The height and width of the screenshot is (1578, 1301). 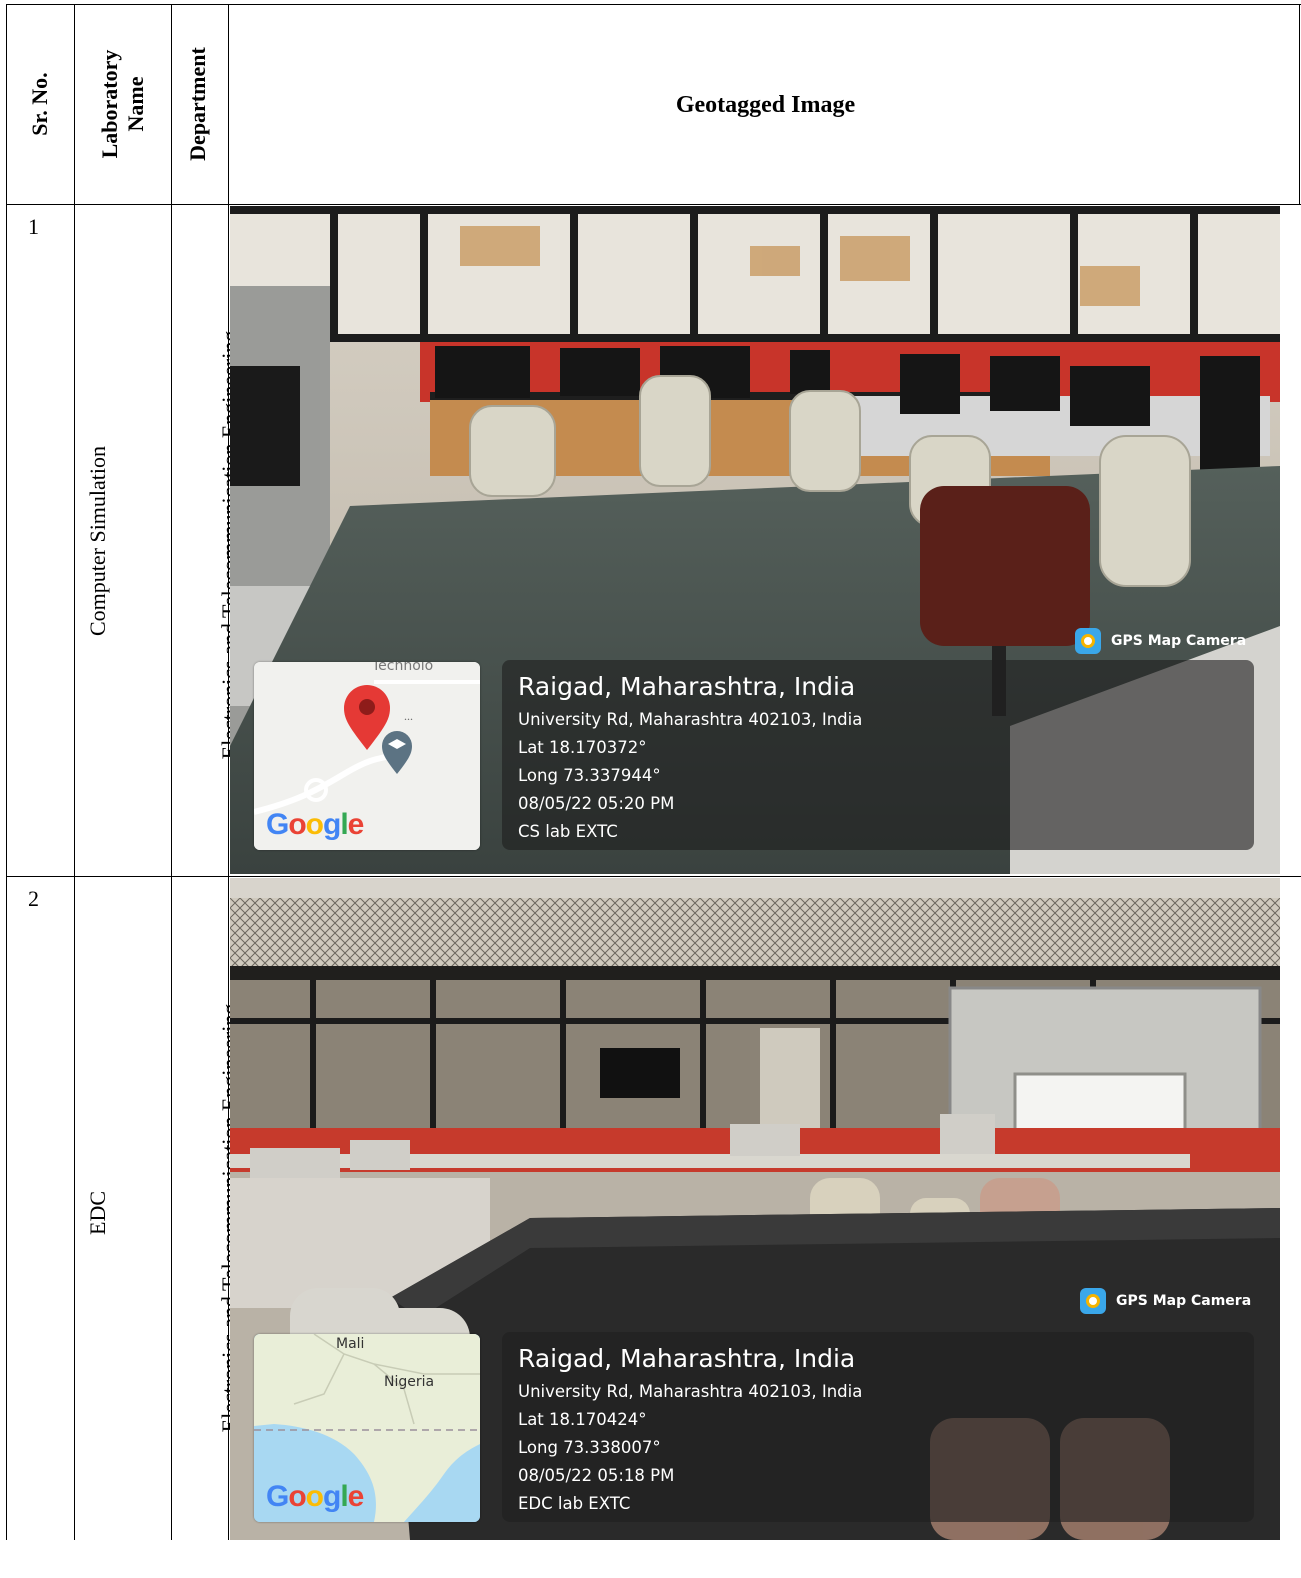 What do you see at coordinates (350, 1344) in the screenshot?
I see `map-country-label-mali: Mali` at bounding box center [350, 1344].